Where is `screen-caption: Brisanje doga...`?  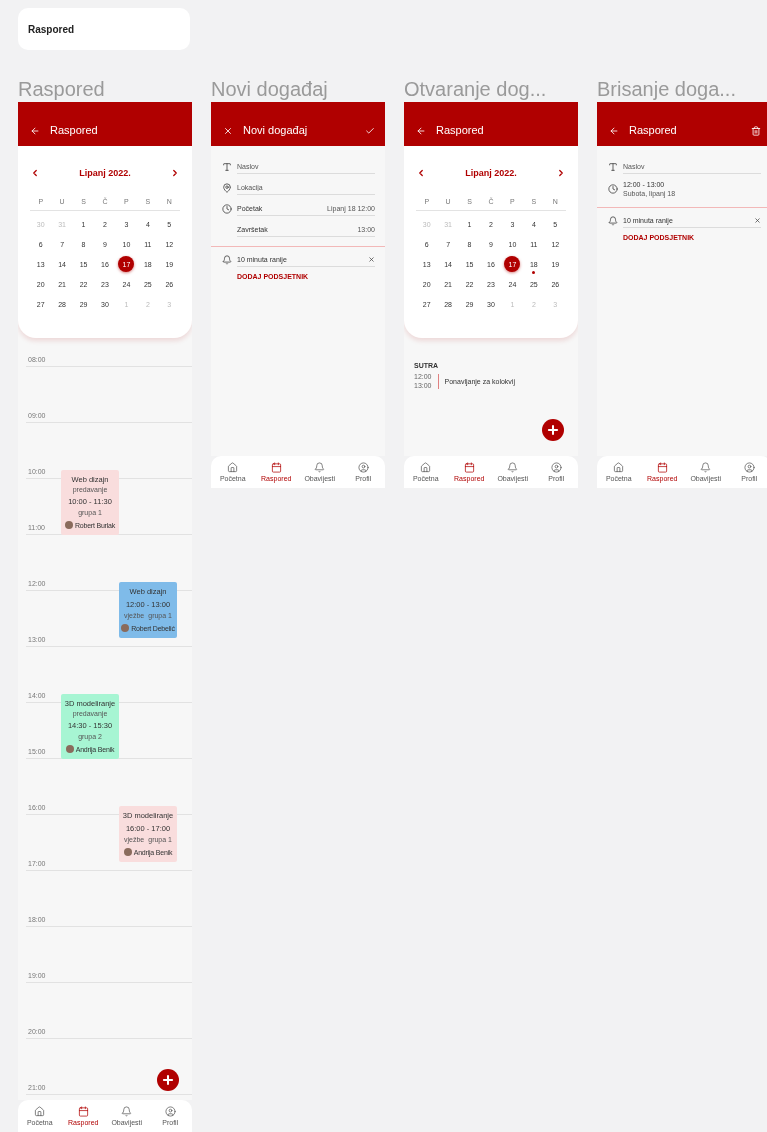 screen-caption: Brisanje doga... is located at coordinates (667, 89).